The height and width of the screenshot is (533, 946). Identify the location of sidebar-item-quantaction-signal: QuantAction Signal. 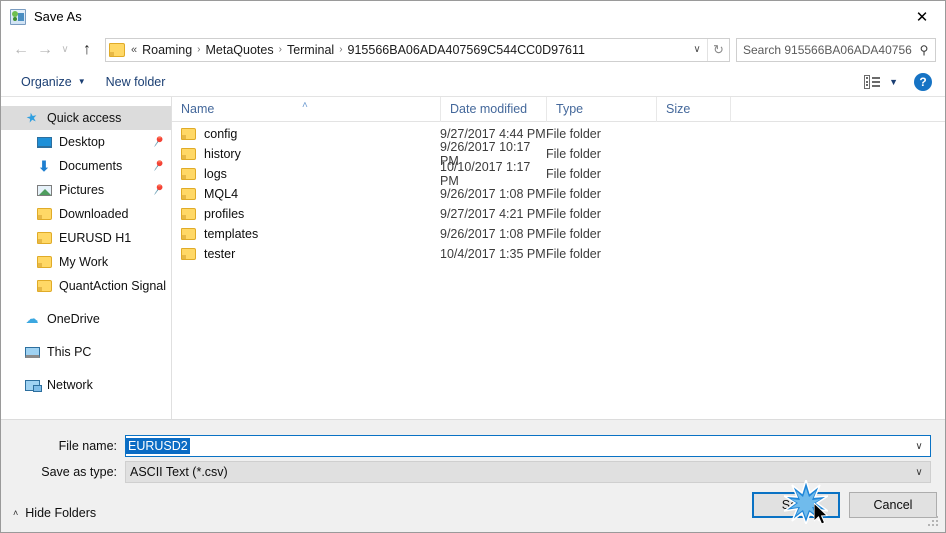
(86, 286).